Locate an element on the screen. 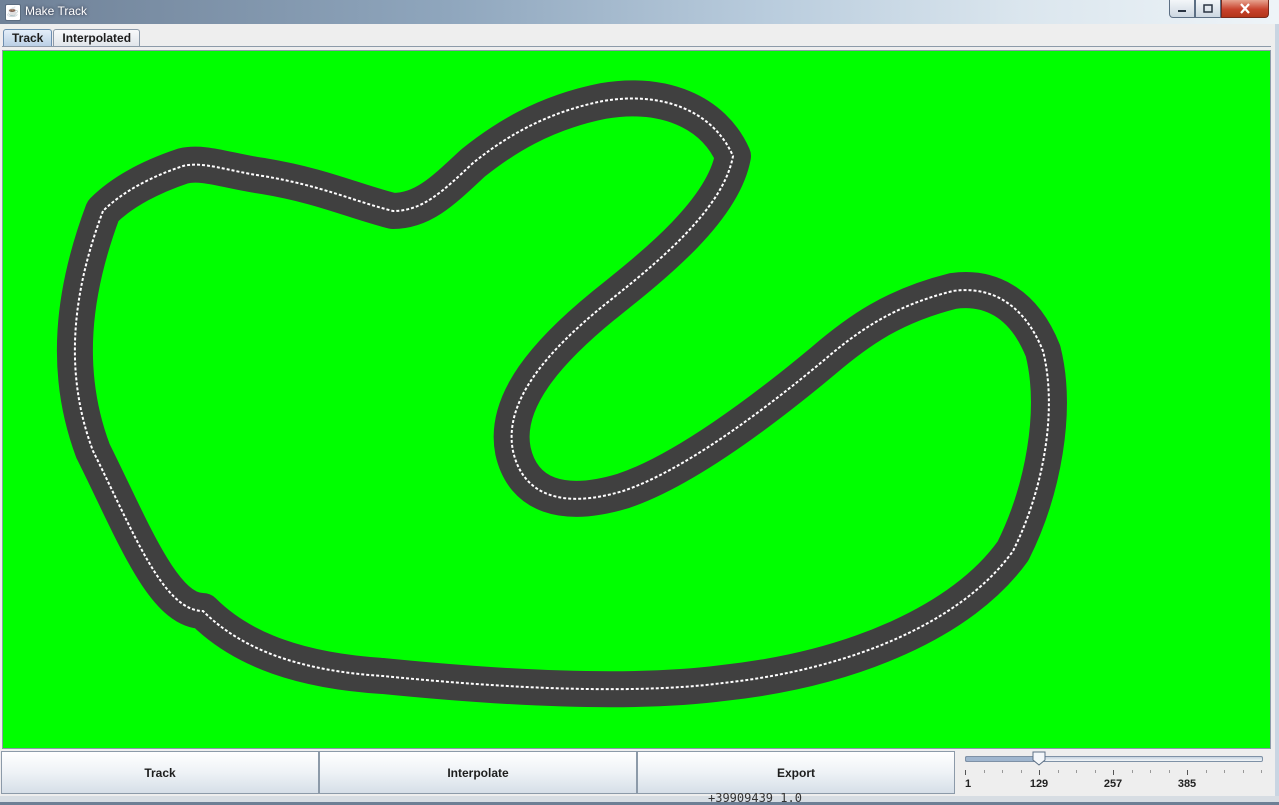 The height and width of the screenshot is (805, 1279). bottom-toolbar: Track Interpolate Export 1 129 257 385 is located at coordinates (637, 773).